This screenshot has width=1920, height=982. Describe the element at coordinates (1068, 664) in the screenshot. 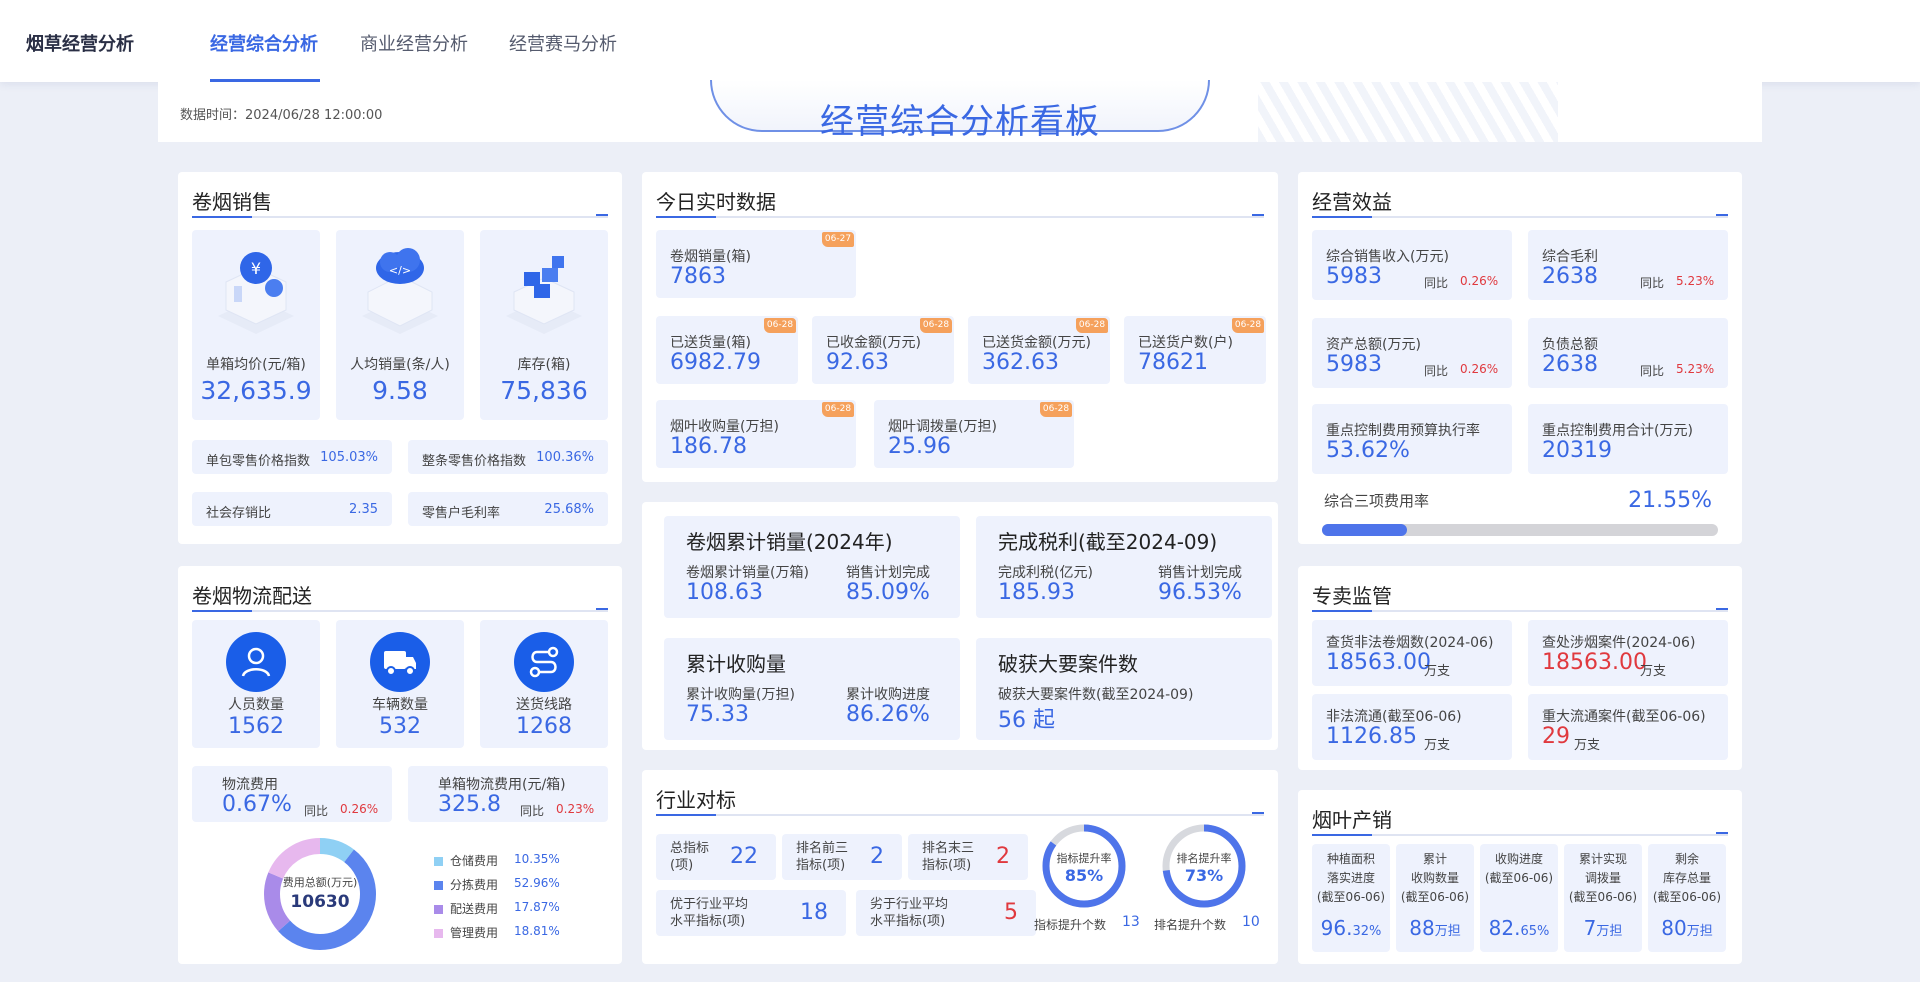

I see `block-title: 破获大要案件数` at that location.